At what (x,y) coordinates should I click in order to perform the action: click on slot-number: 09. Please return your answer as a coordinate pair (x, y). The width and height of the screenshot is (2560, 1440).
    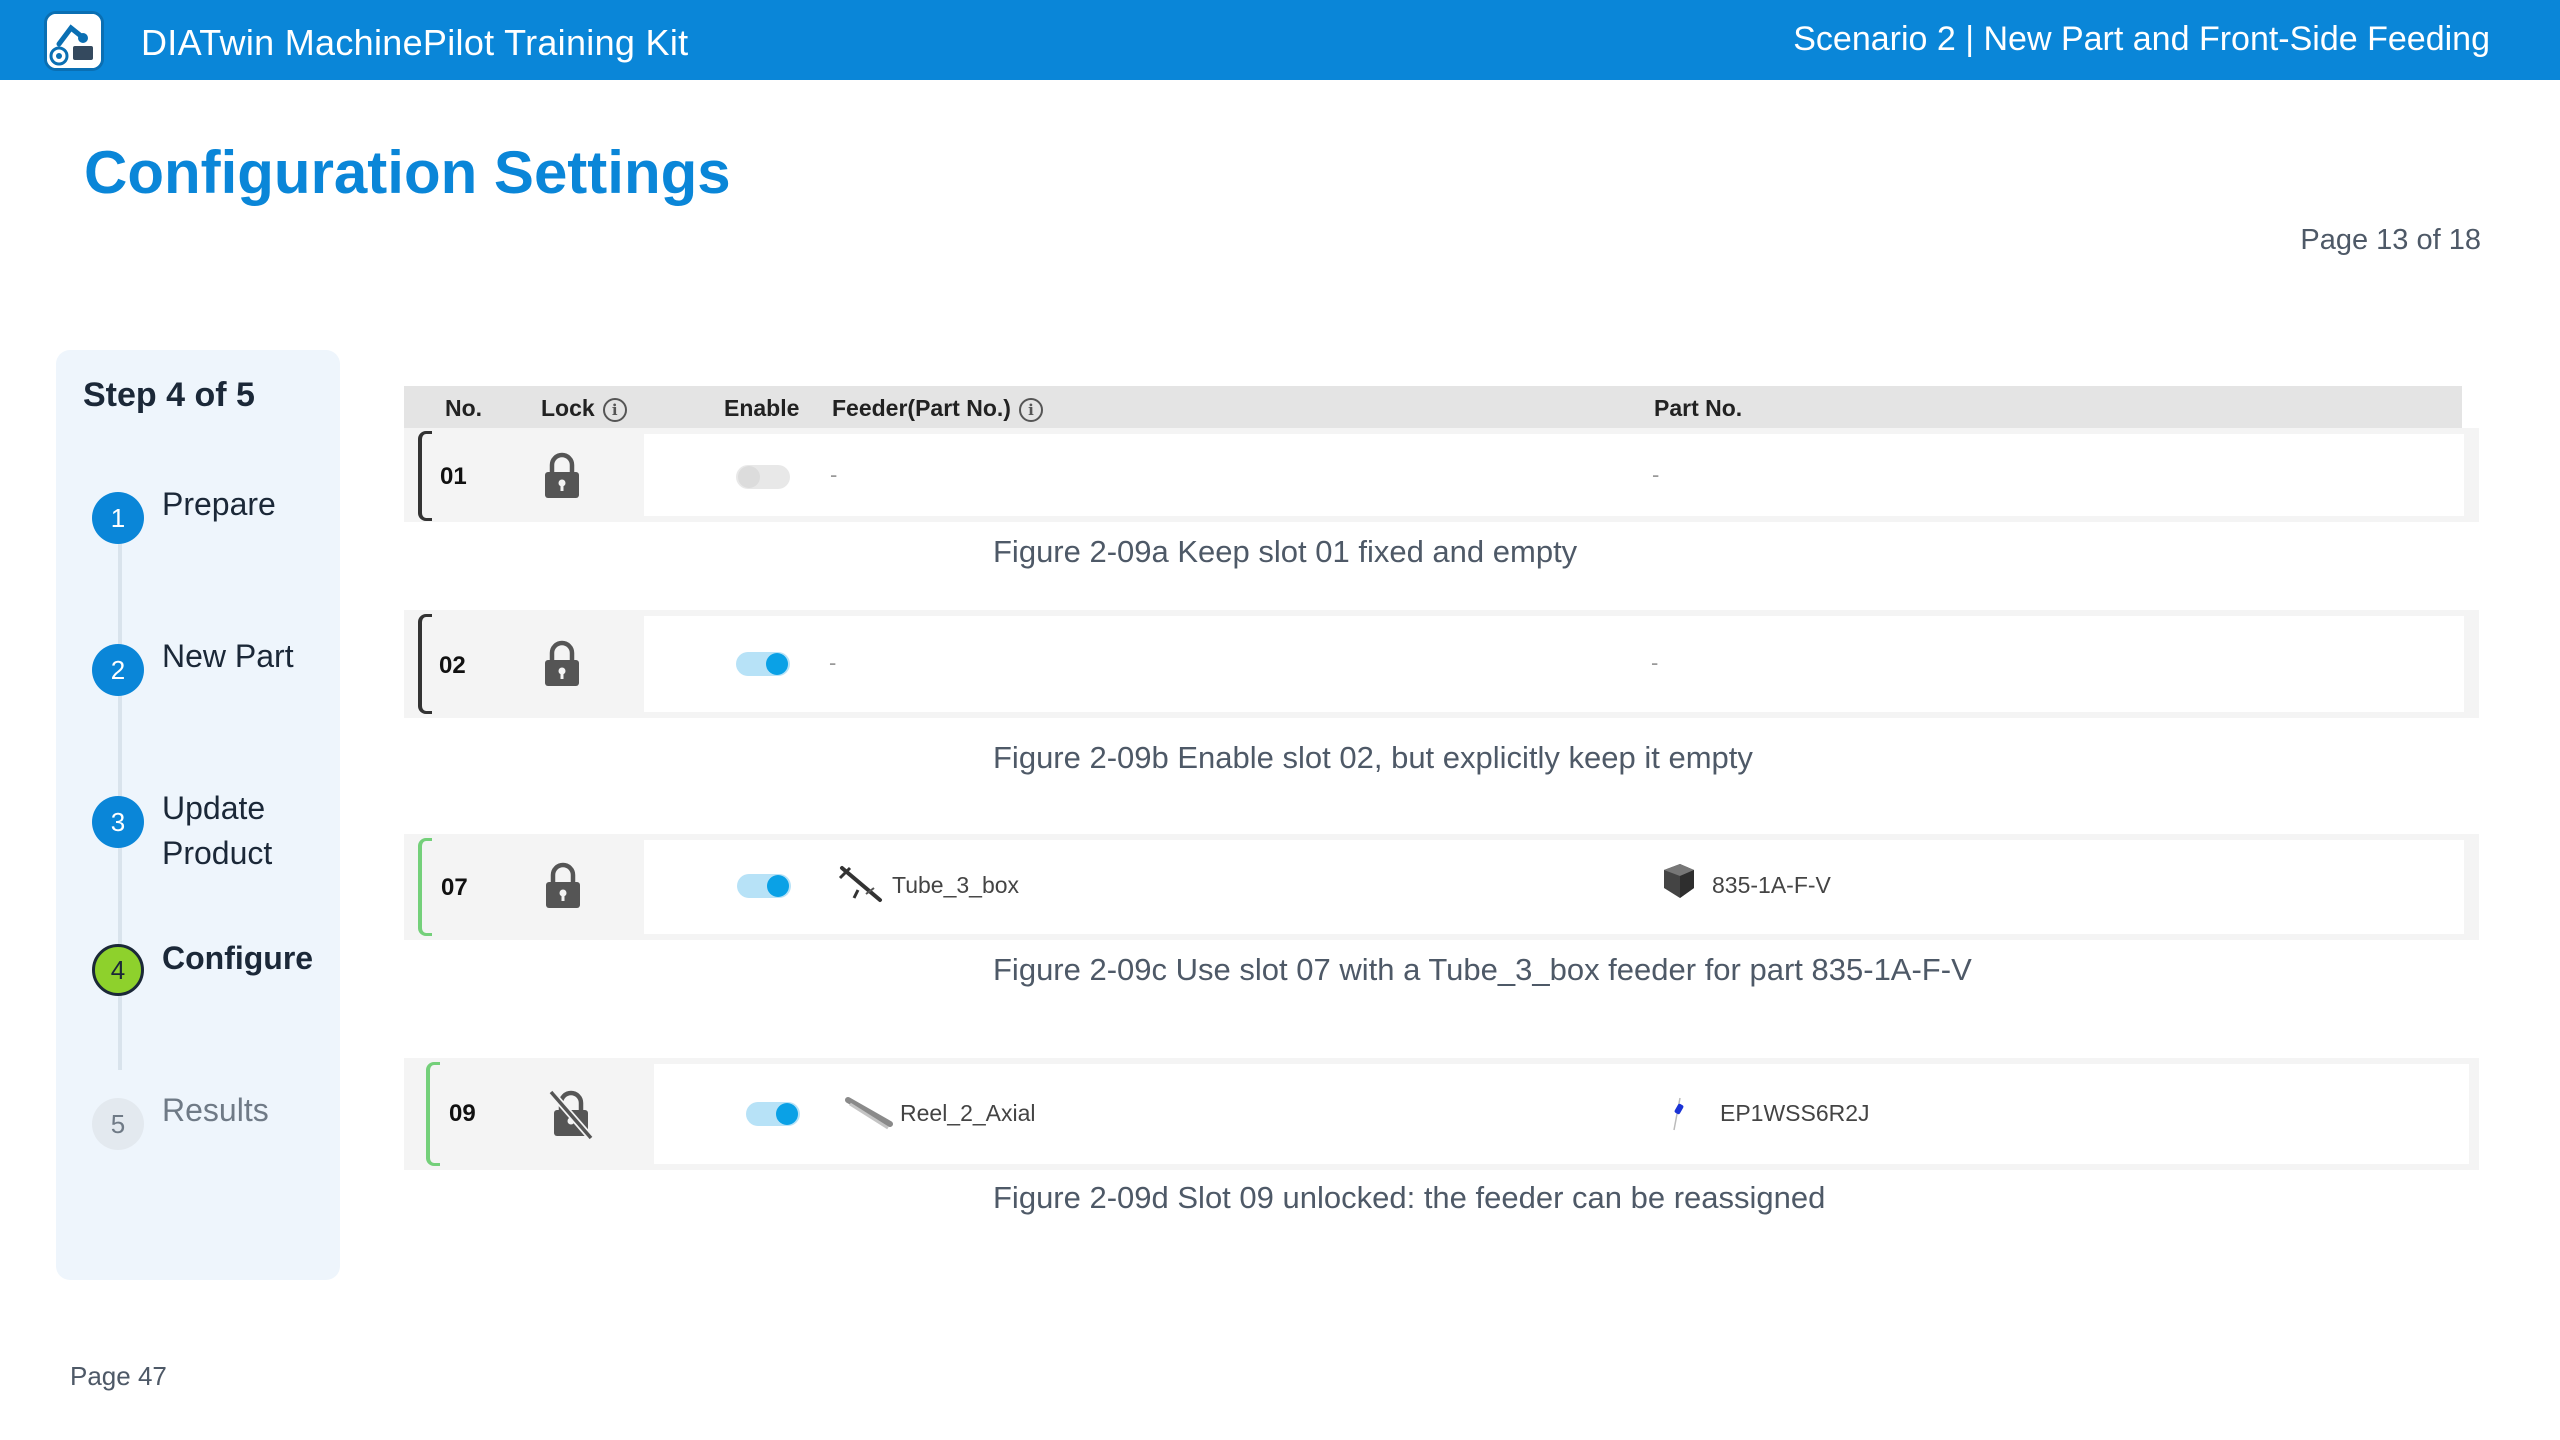
    Looking at the image, I should click on (462, 1113).